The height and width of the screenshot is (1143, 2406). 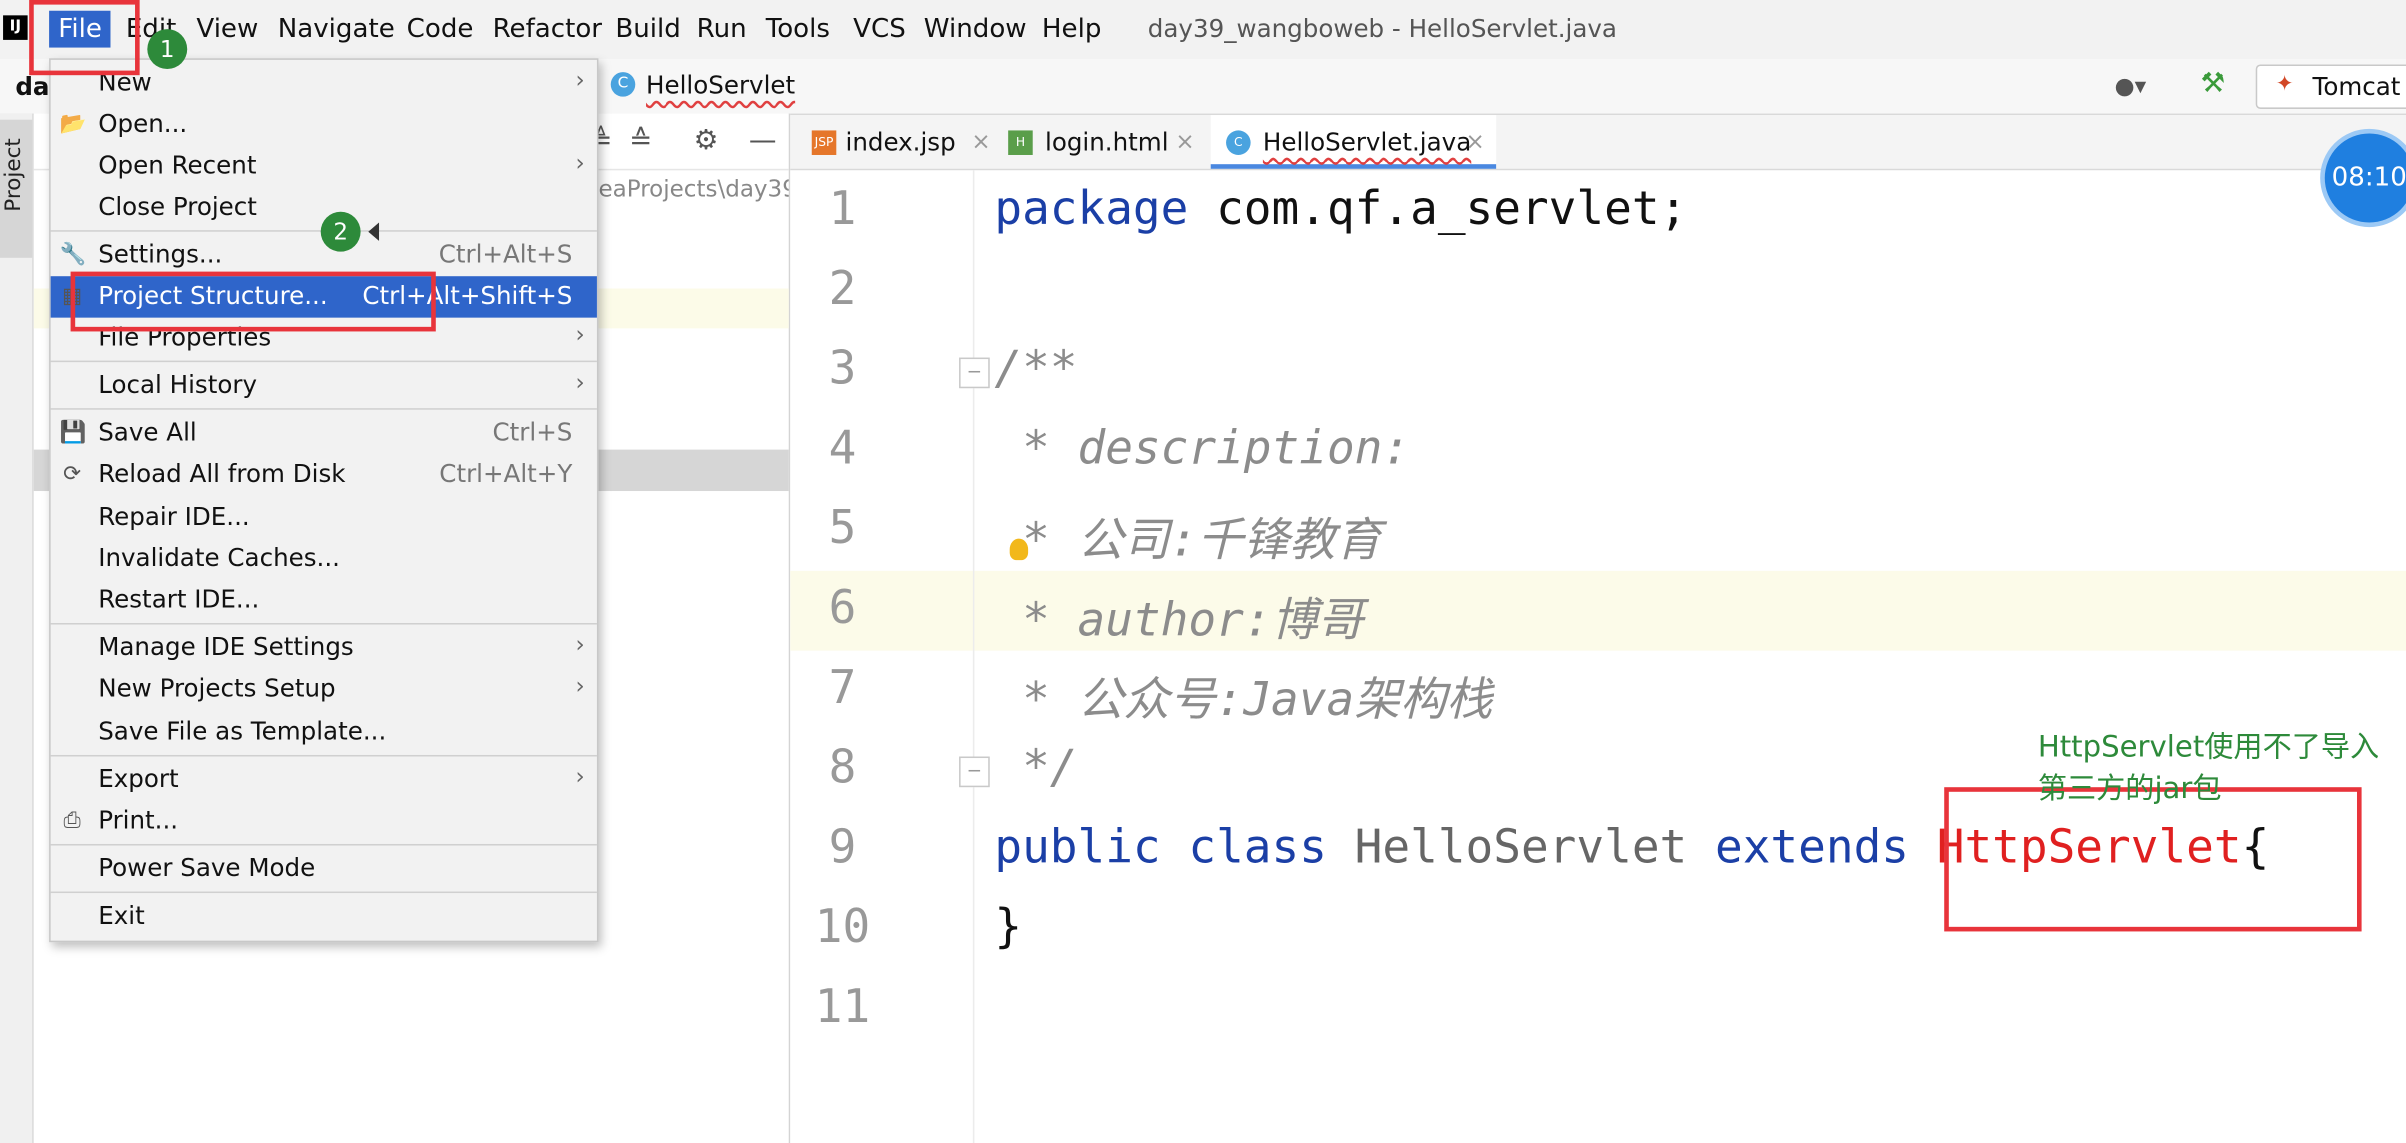 What do you see at coordinates (336, 29) in the screenshot?
I see `menu-navigate: Navigate` at bounding box center [336, 29].